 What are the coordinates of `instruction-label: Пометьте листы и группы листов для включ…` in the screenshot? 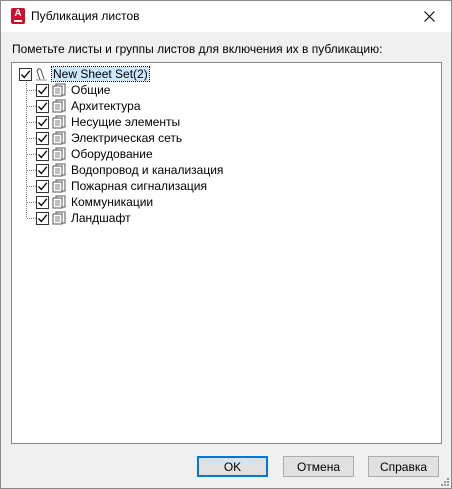 It's located at (197, 49).